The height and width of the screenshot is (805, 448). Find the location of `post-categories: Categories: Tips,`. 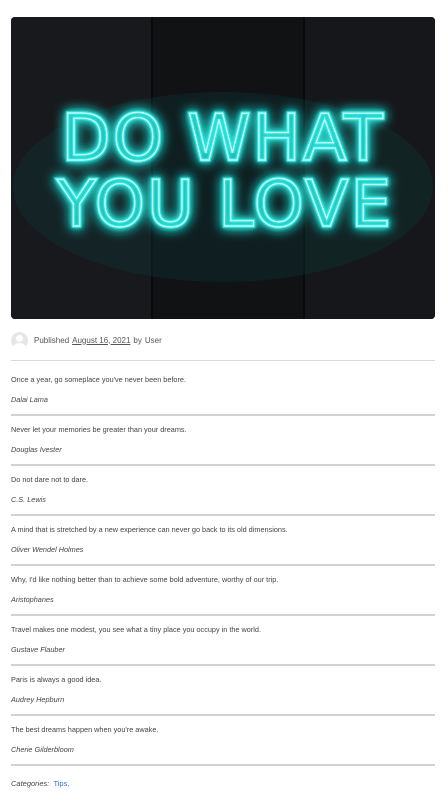

post-categories: Categories: Tips, is located at coordinates (40, 783).